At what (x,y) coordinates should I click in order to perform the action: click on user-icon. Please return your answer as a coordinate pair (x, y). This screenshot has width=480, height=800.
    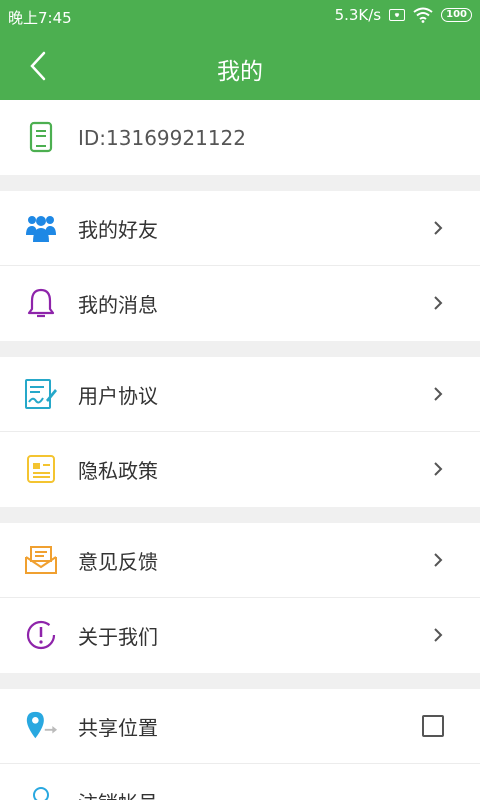
    Looking at the image, I should click on (41, 792).